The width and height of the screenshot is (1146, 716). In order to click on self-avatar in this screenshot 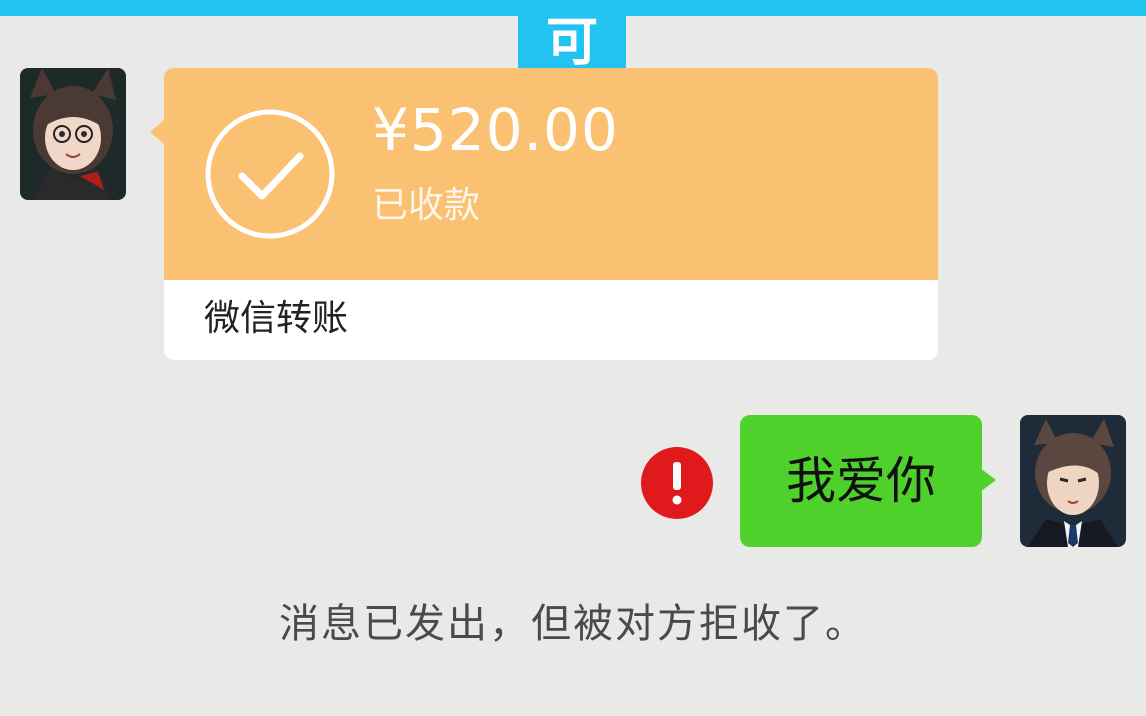, I will do `click(1073, 481)`.